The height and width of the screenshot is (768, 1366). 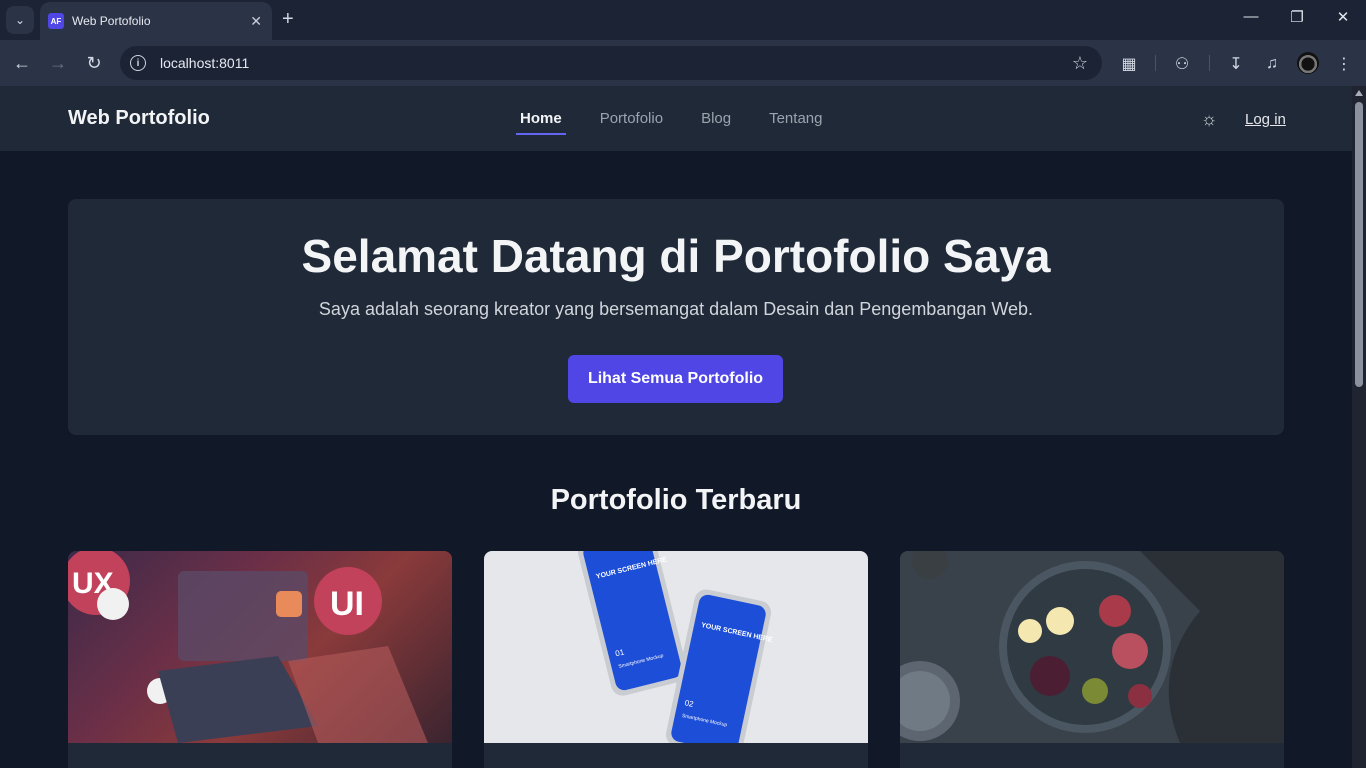 I want to click on login-link: Log in, so click(x=1265, y=119).